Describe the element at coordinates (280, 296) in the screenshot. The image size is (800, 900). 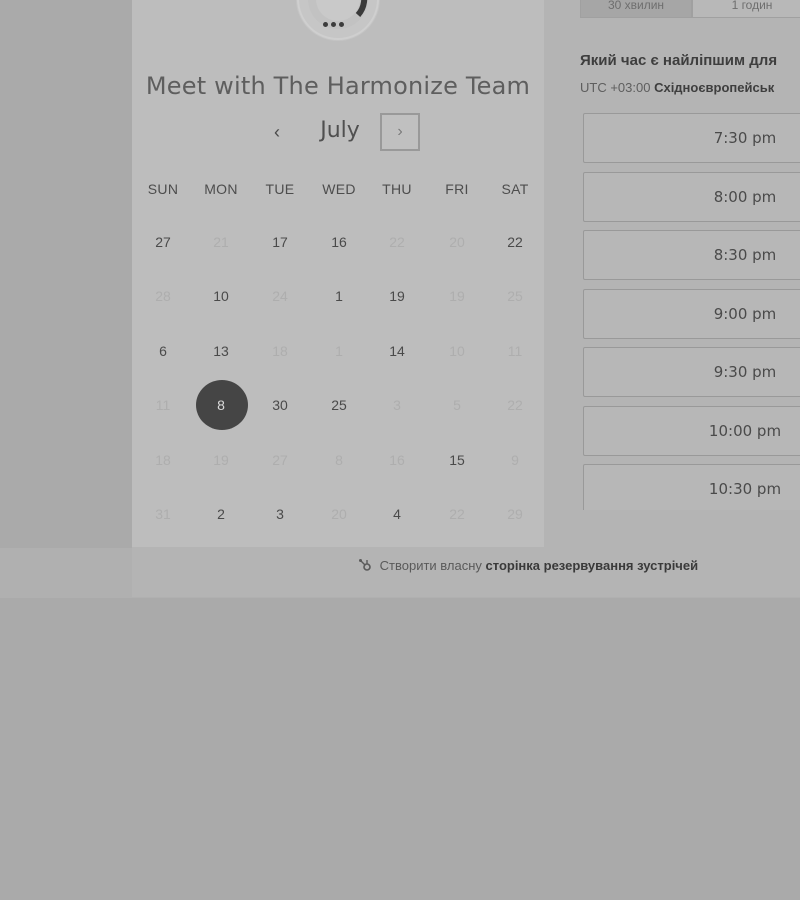
I see `calendar-day: 24` at that location.